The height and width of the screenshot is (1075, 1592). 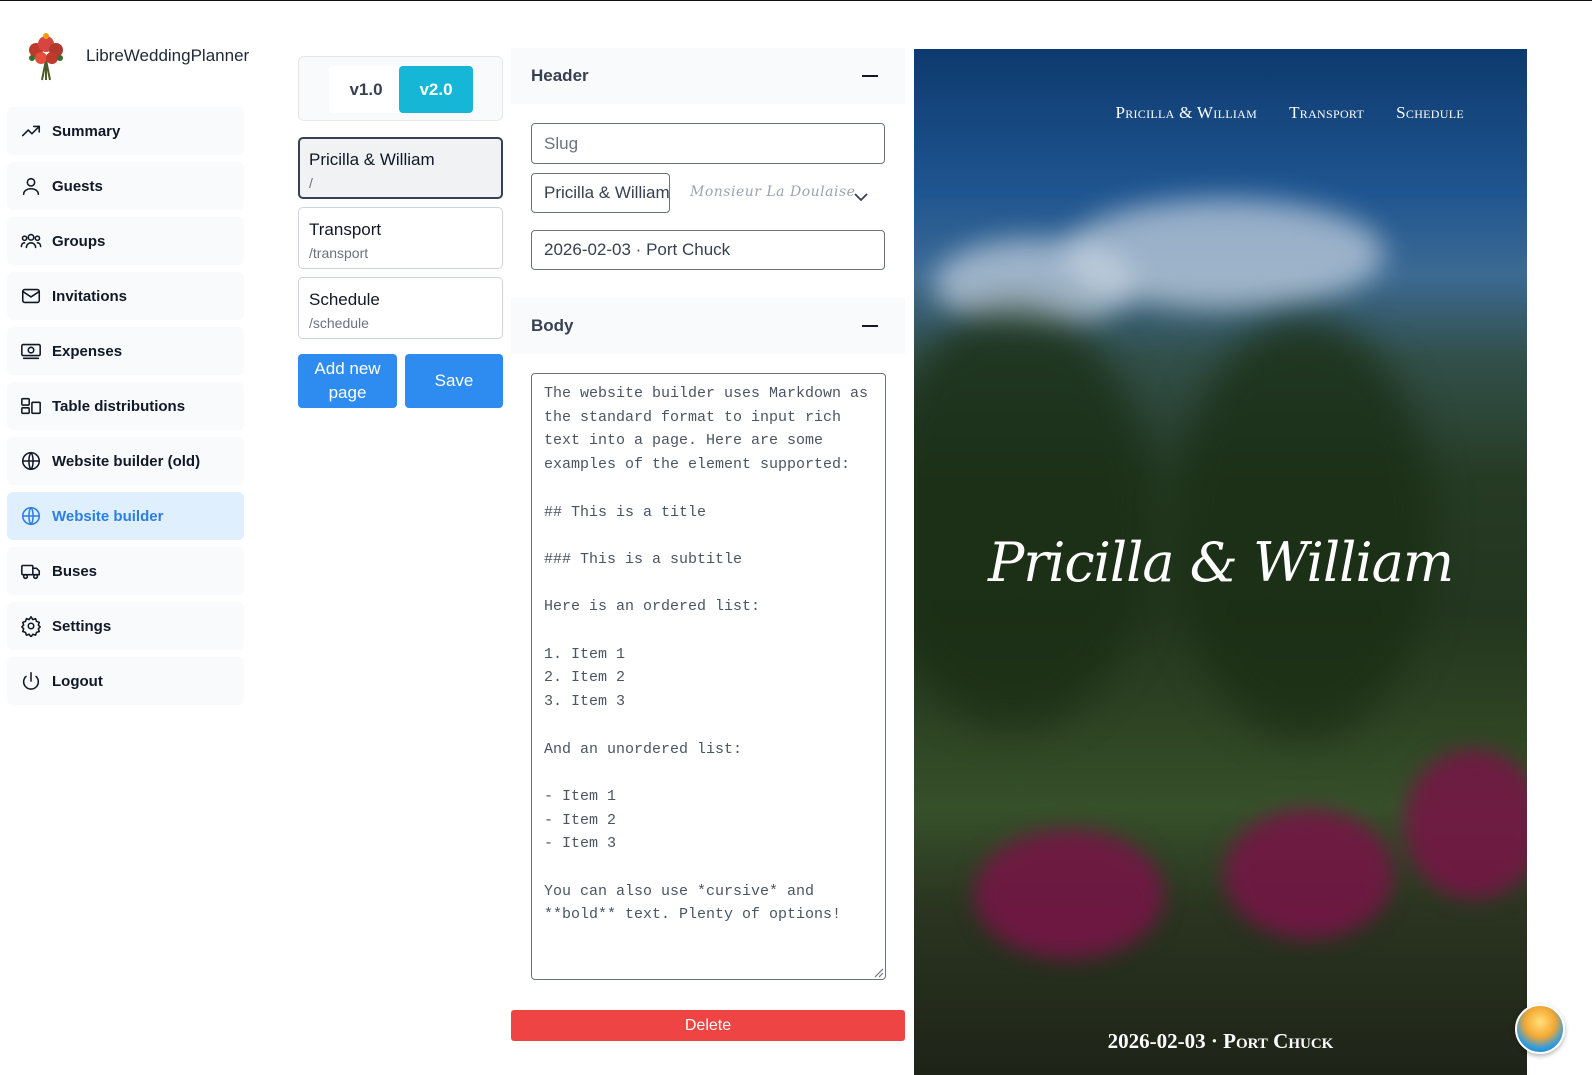 I want to click on sidebar-item-label: Invitations, so click(x=90, y=296).